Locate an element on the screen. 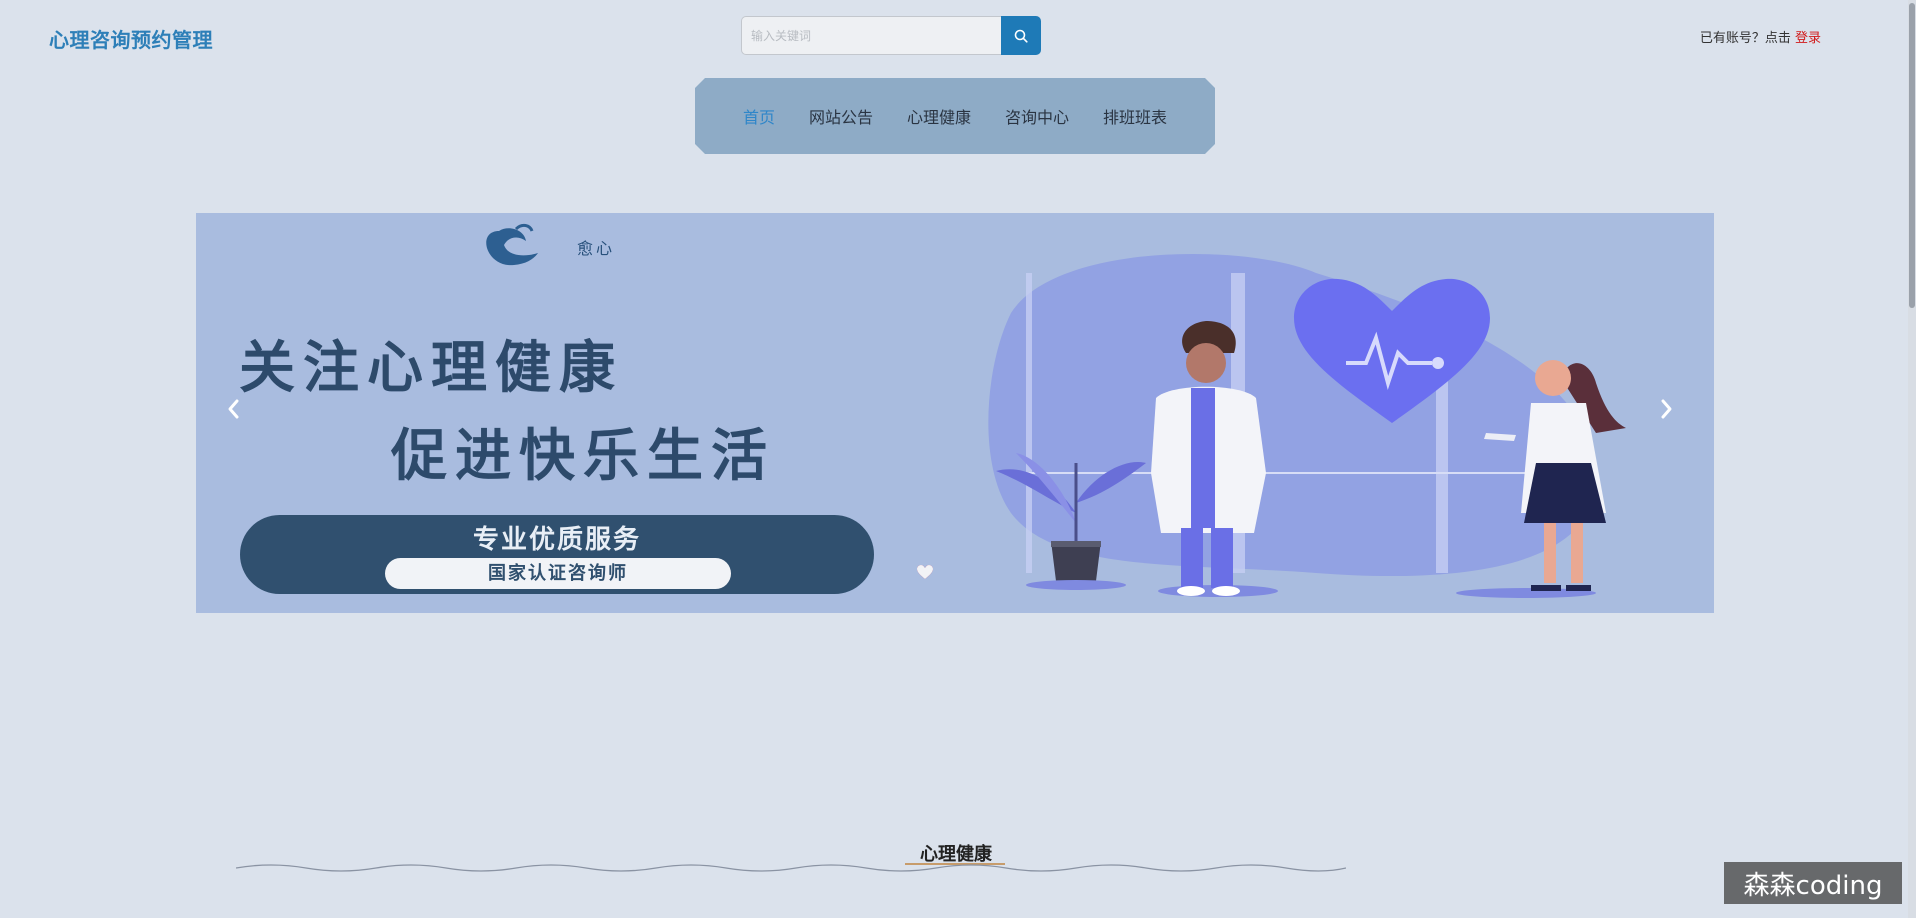 The height and width of the screenshot is (918, 1916). banner-headline-1: 关注心理健康 is located at coordinates (431, 368).